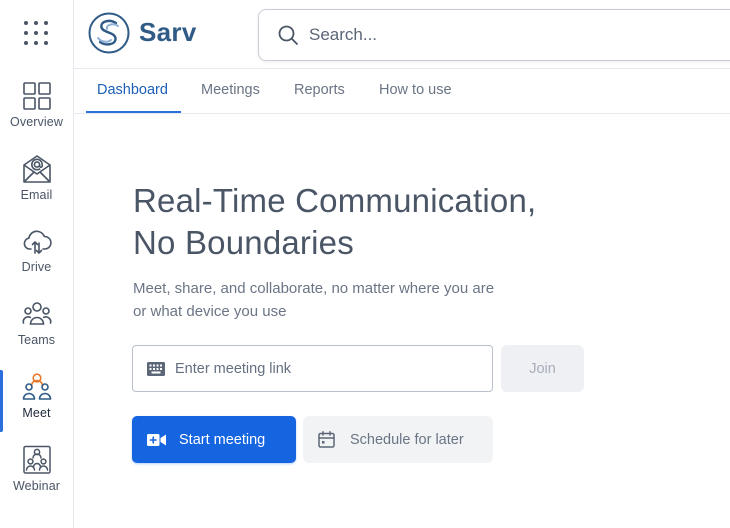  What do you see at coordinates (325, 368) in the screenshot?
I see `meeting-link-input` at bounding box center [325, 368].